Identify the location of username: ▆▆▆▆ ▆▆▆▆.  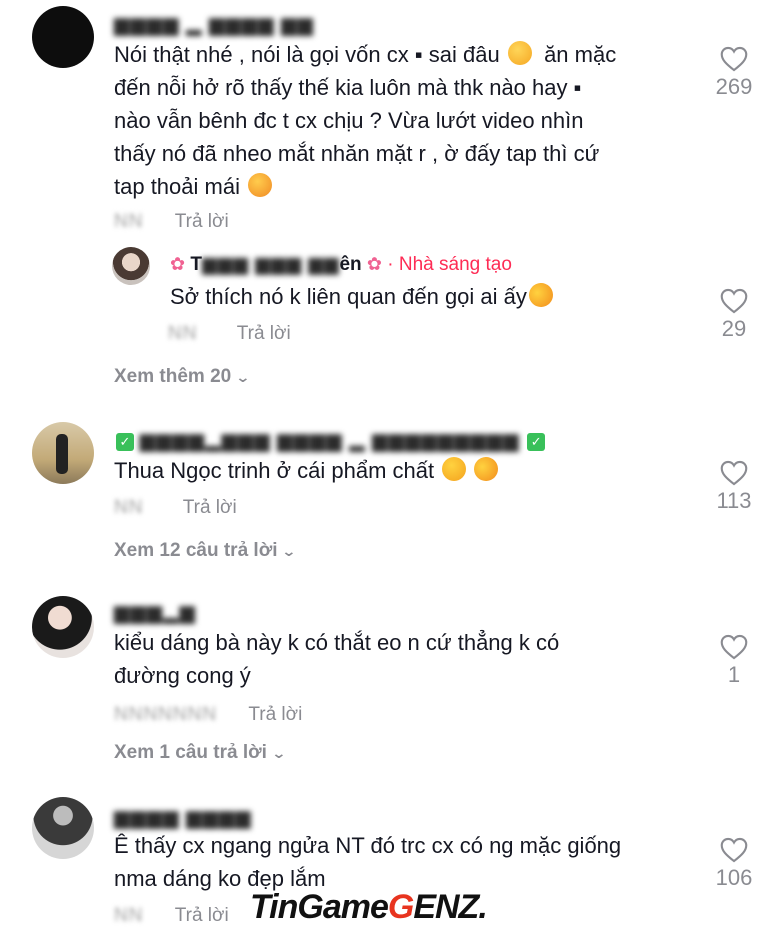
(183, 817).